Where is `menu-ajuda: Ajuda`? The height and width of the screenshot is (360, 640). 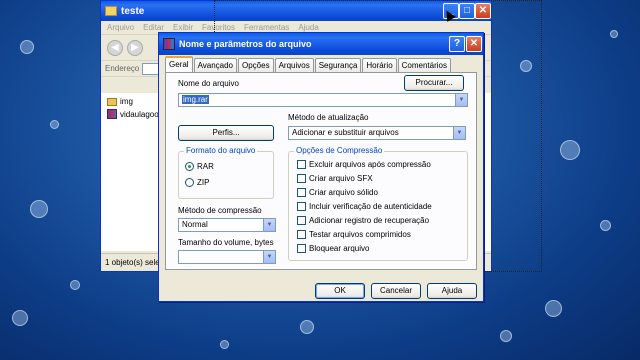 menu-ajuda: Ajuda is located at coordinates (308, 27).